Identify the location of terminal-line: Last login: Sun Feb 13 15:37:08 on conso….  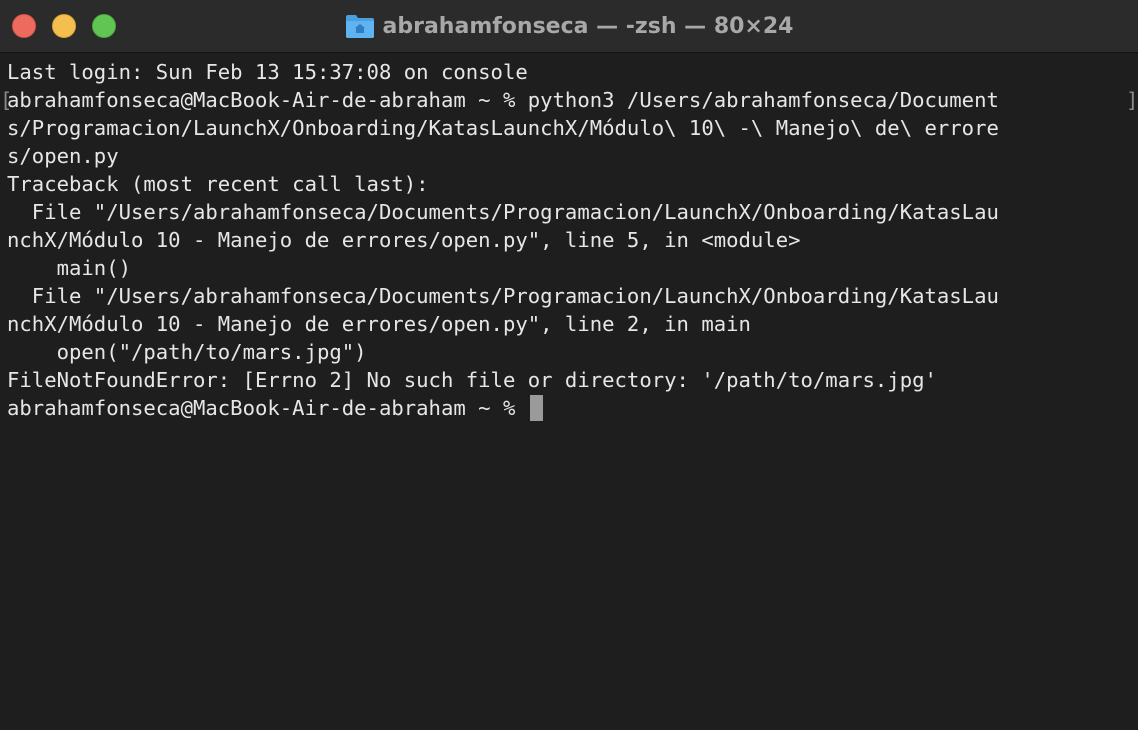
(267, 72).